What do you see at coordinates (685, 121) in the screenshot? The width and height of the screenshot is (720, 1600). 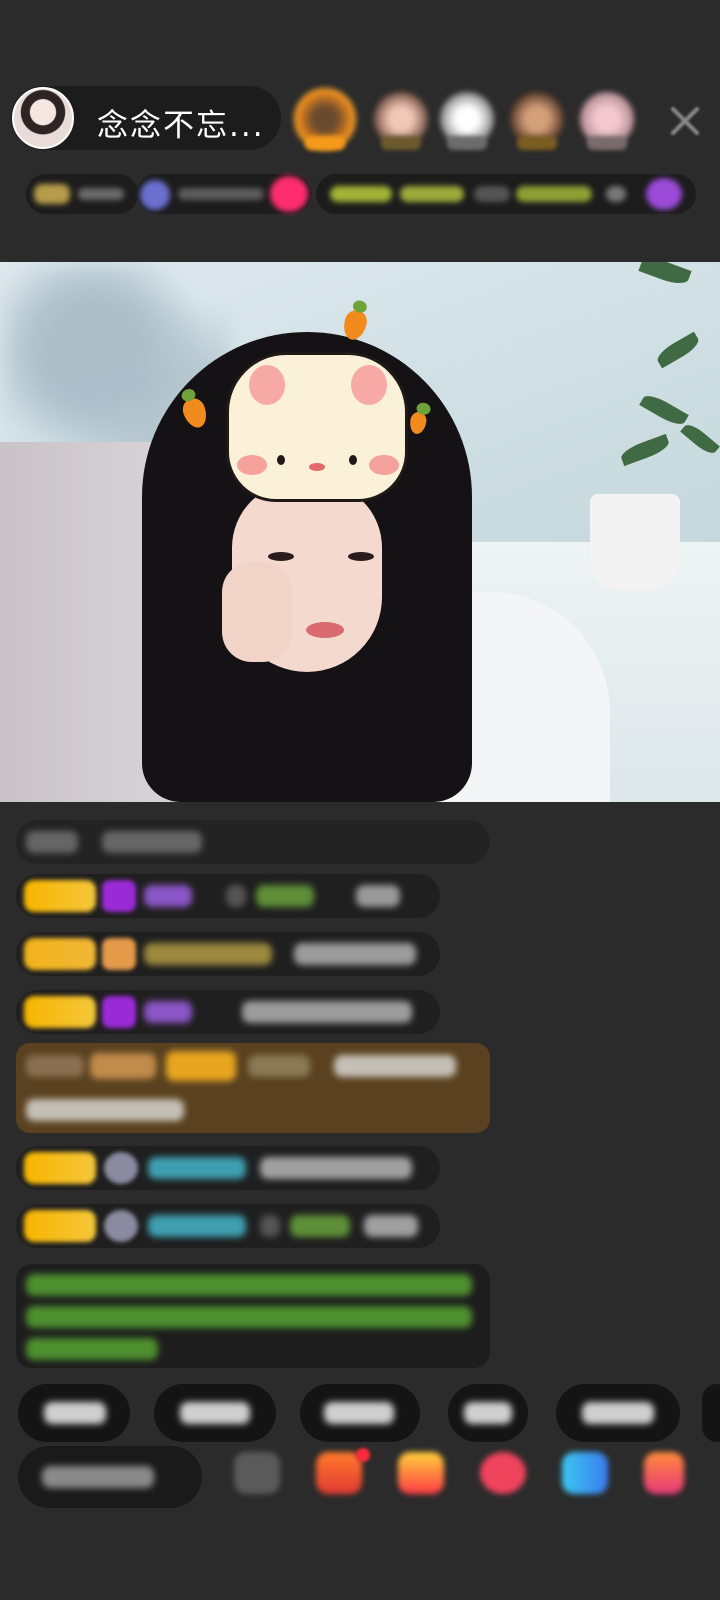 I see `close-icon` at bounding box center [685, 121].